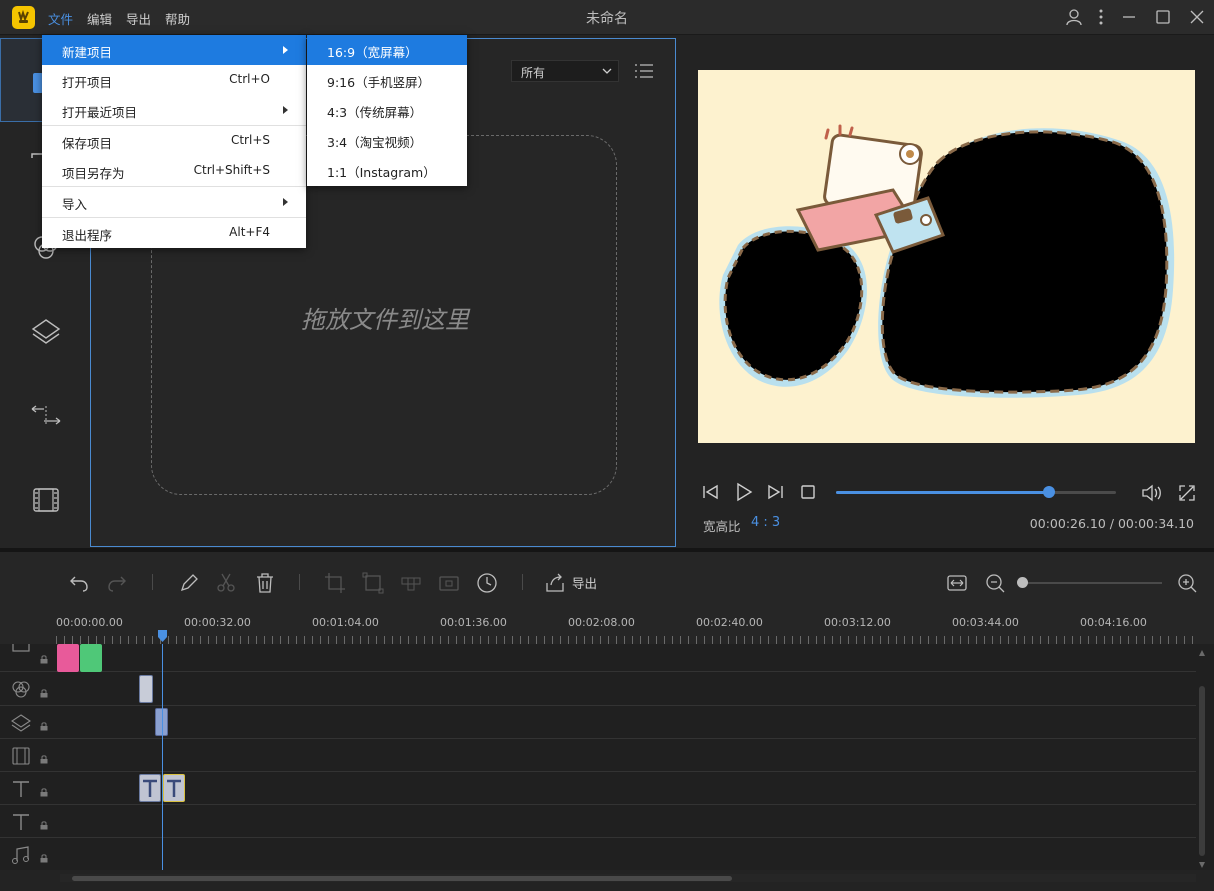 The image size is (1214, 891). What do you see at coordinates (345, 622) in the screenshot?
I see `ruler-label: 00:01:04.00` at bounding box center [345, 622].